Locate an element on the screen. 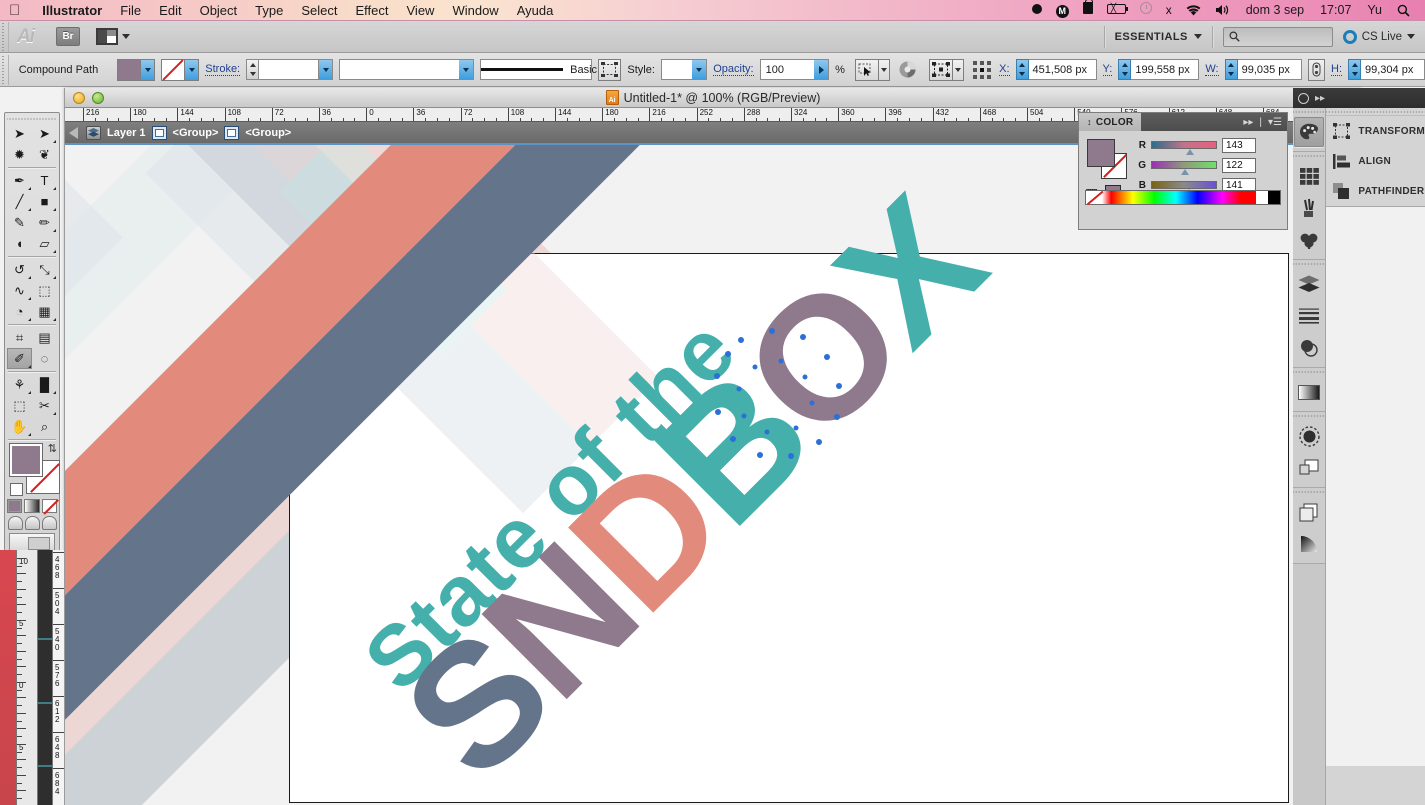 Image resolution: width=1425 pixels, height=805 pixels. paintbrush-tool: ✎ is located at coordinates (19, 222).